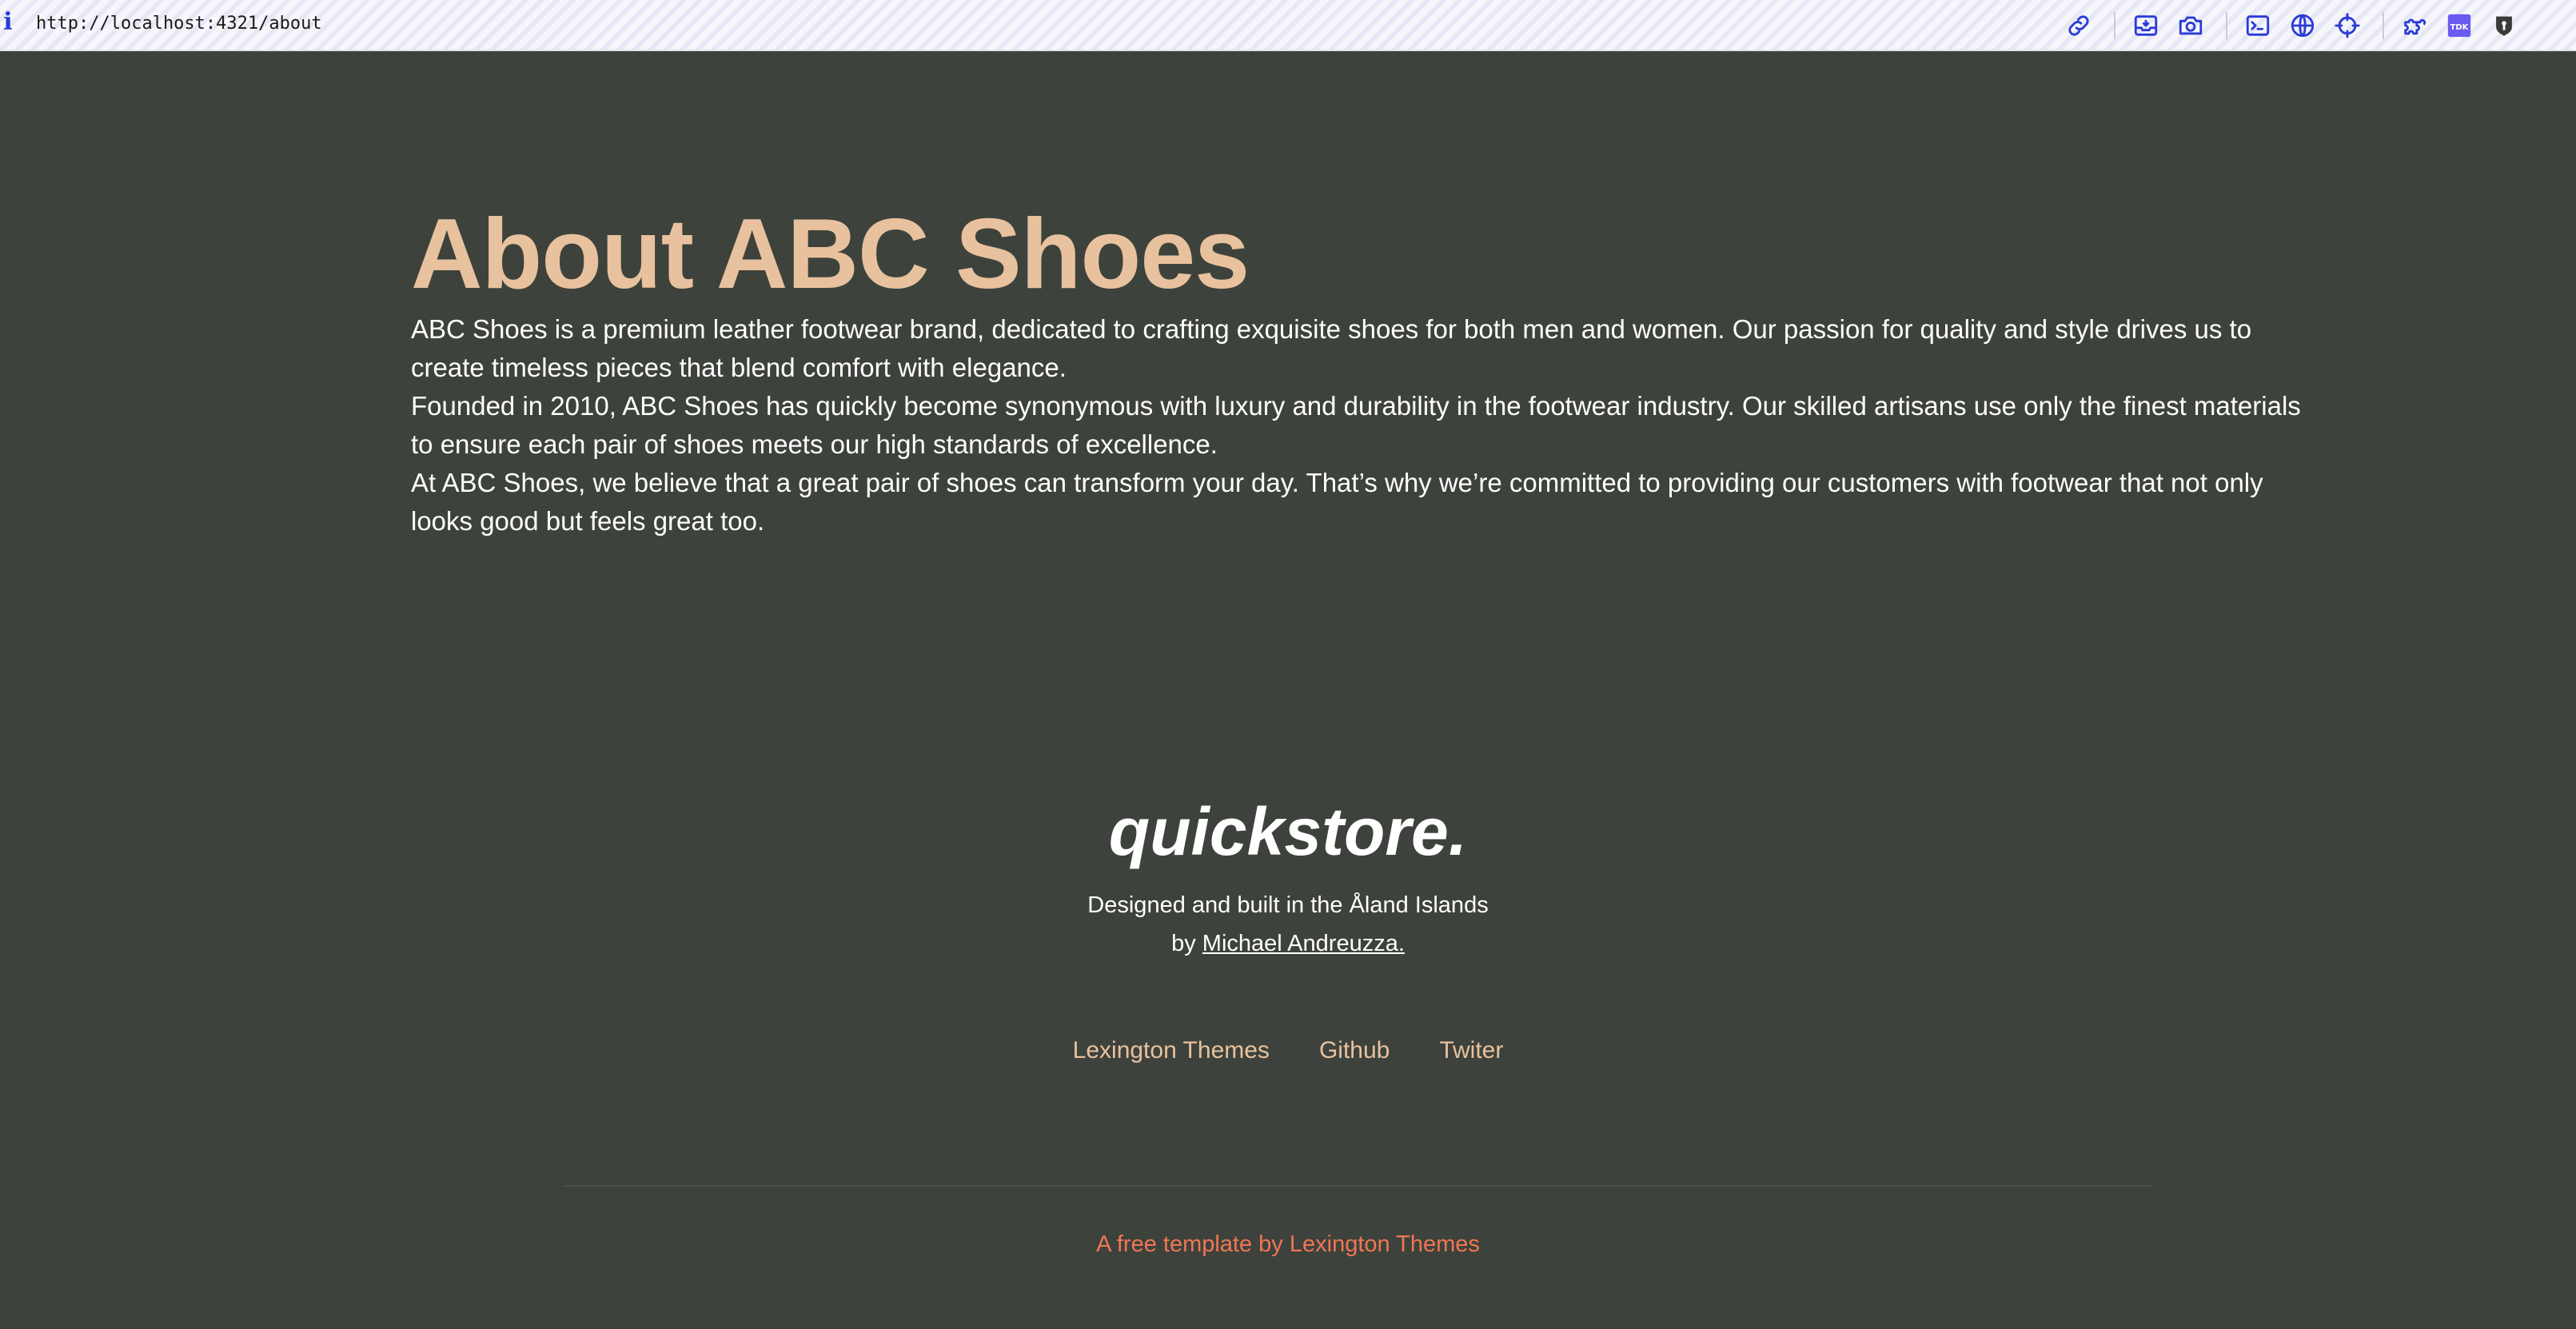 The width and height of the screenshot is (2576, 1329). What do you see at coordinates (1288, 832) in the screenshot?
I see `footer-brand-logo: quickstore.` at bounding box center [1288, 832].